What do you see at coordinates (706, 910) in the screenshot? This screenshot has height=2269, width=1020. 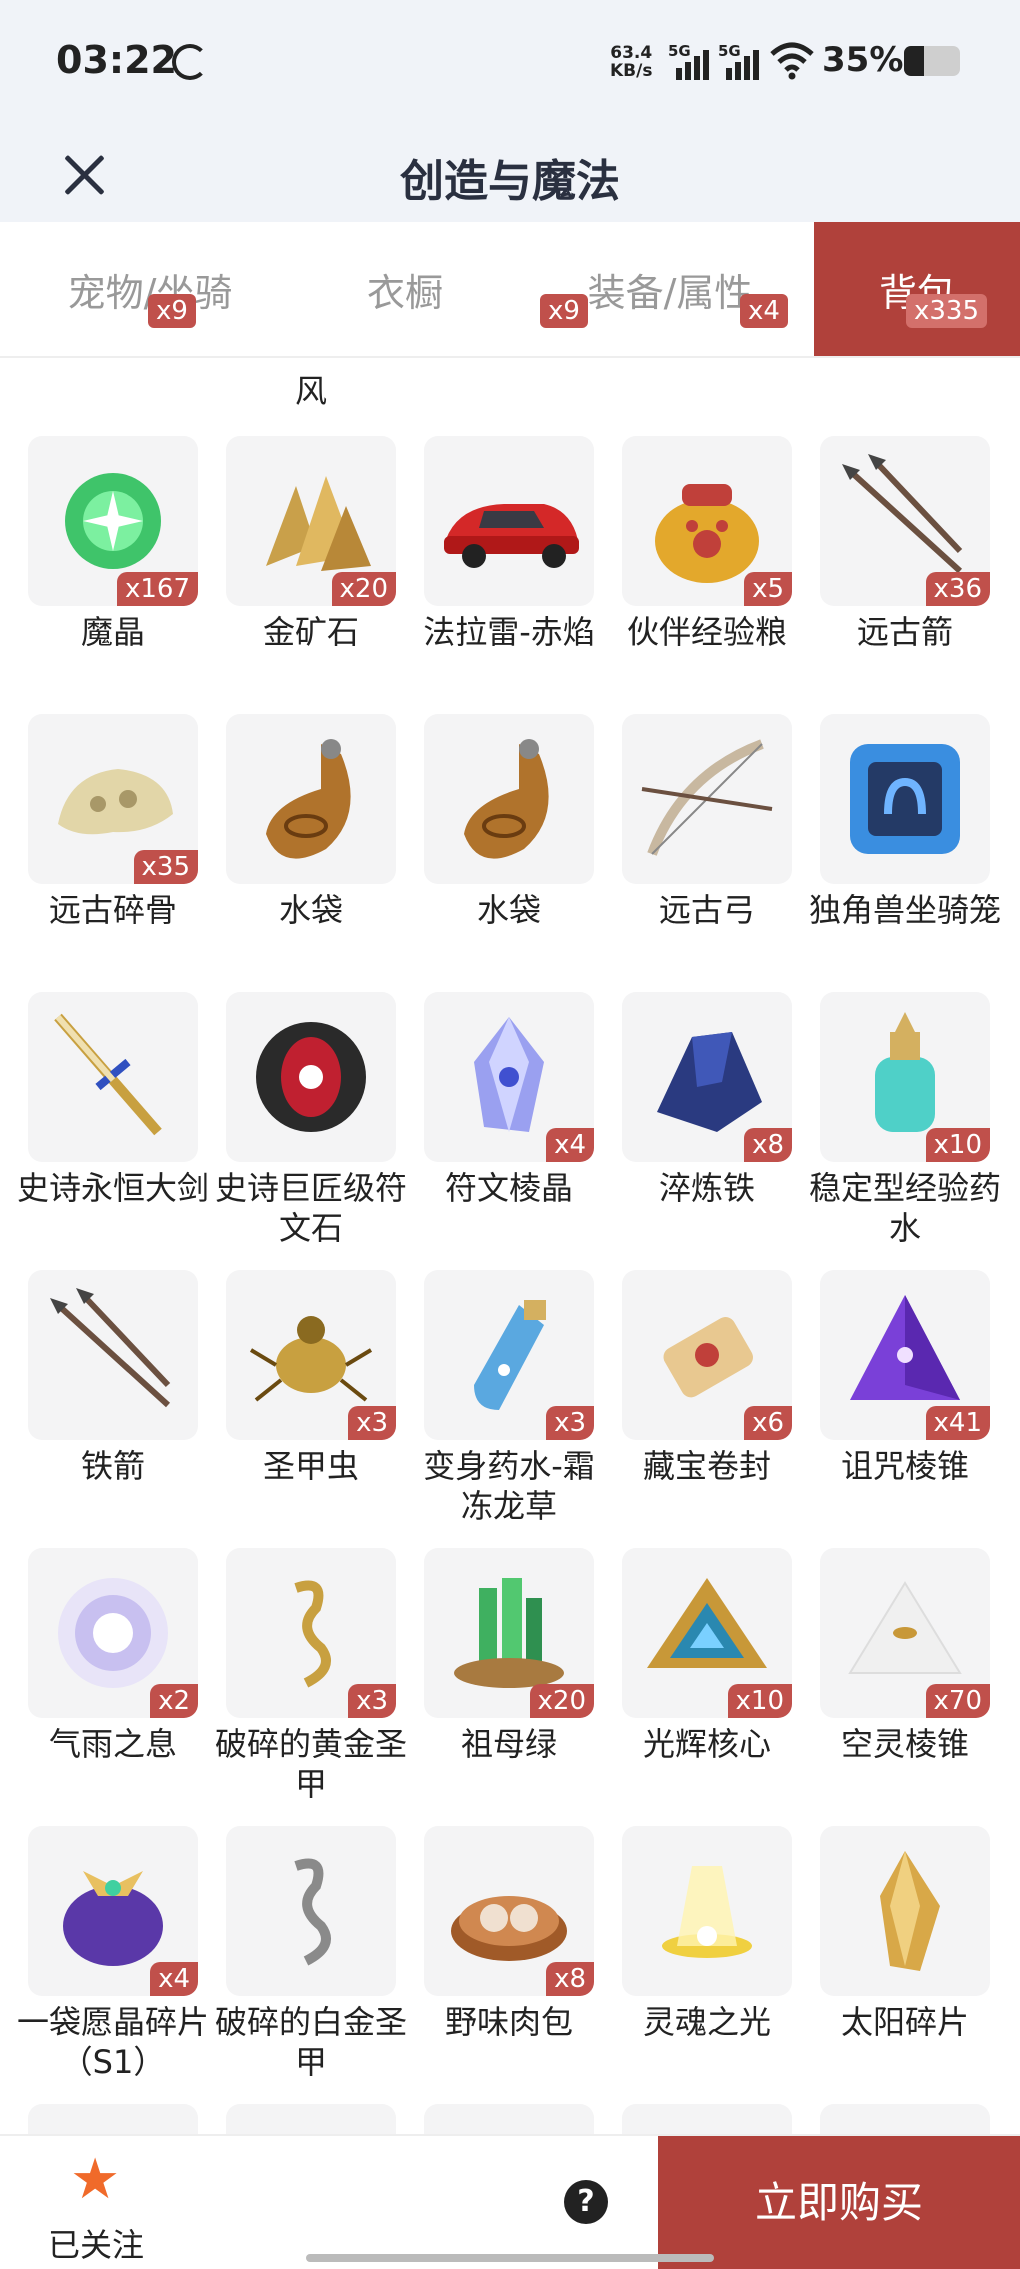 I see `item-name: 远古弓` at bounding box center [706, 910].